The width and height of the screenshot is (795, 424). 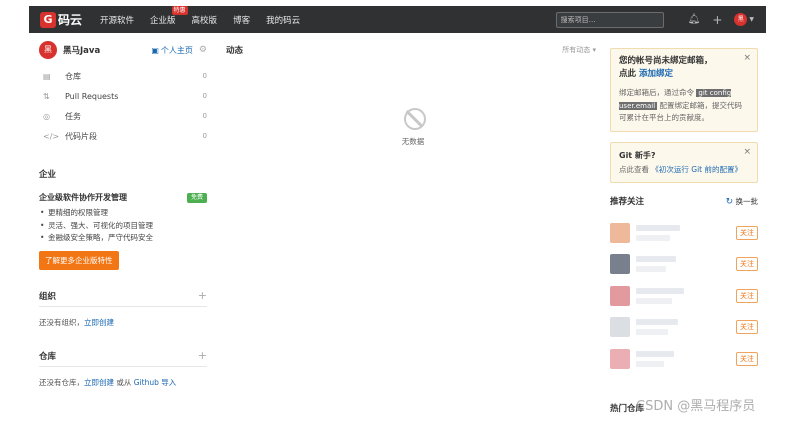 What do you see at coordinates (51, 136) in the screenshot?
I see `code-icon: </>` at bounding box center [51, 136].